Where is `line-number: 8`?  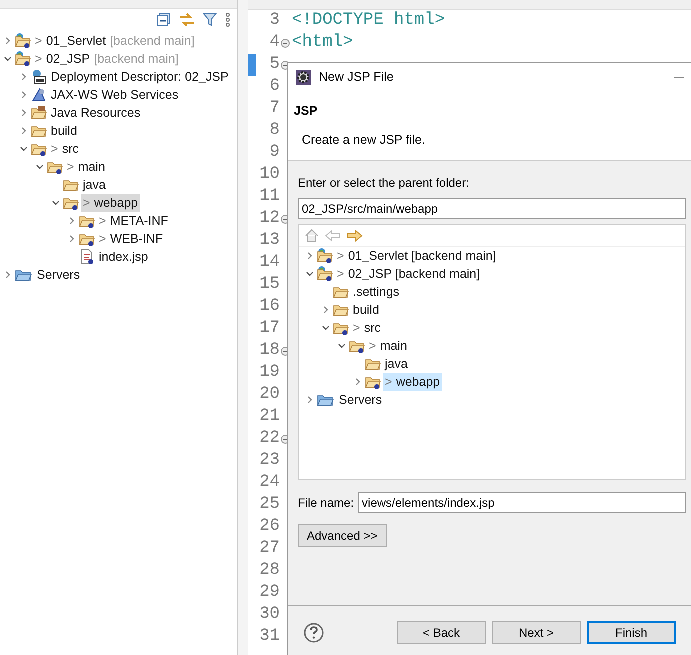
line-number: 8 is located at coordinates (274, 131).